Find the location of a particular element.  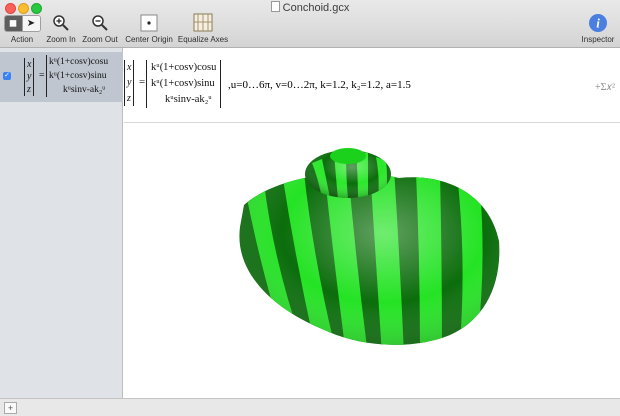

zoom-in-button: Zoom In is located at coordinates (61, 28).